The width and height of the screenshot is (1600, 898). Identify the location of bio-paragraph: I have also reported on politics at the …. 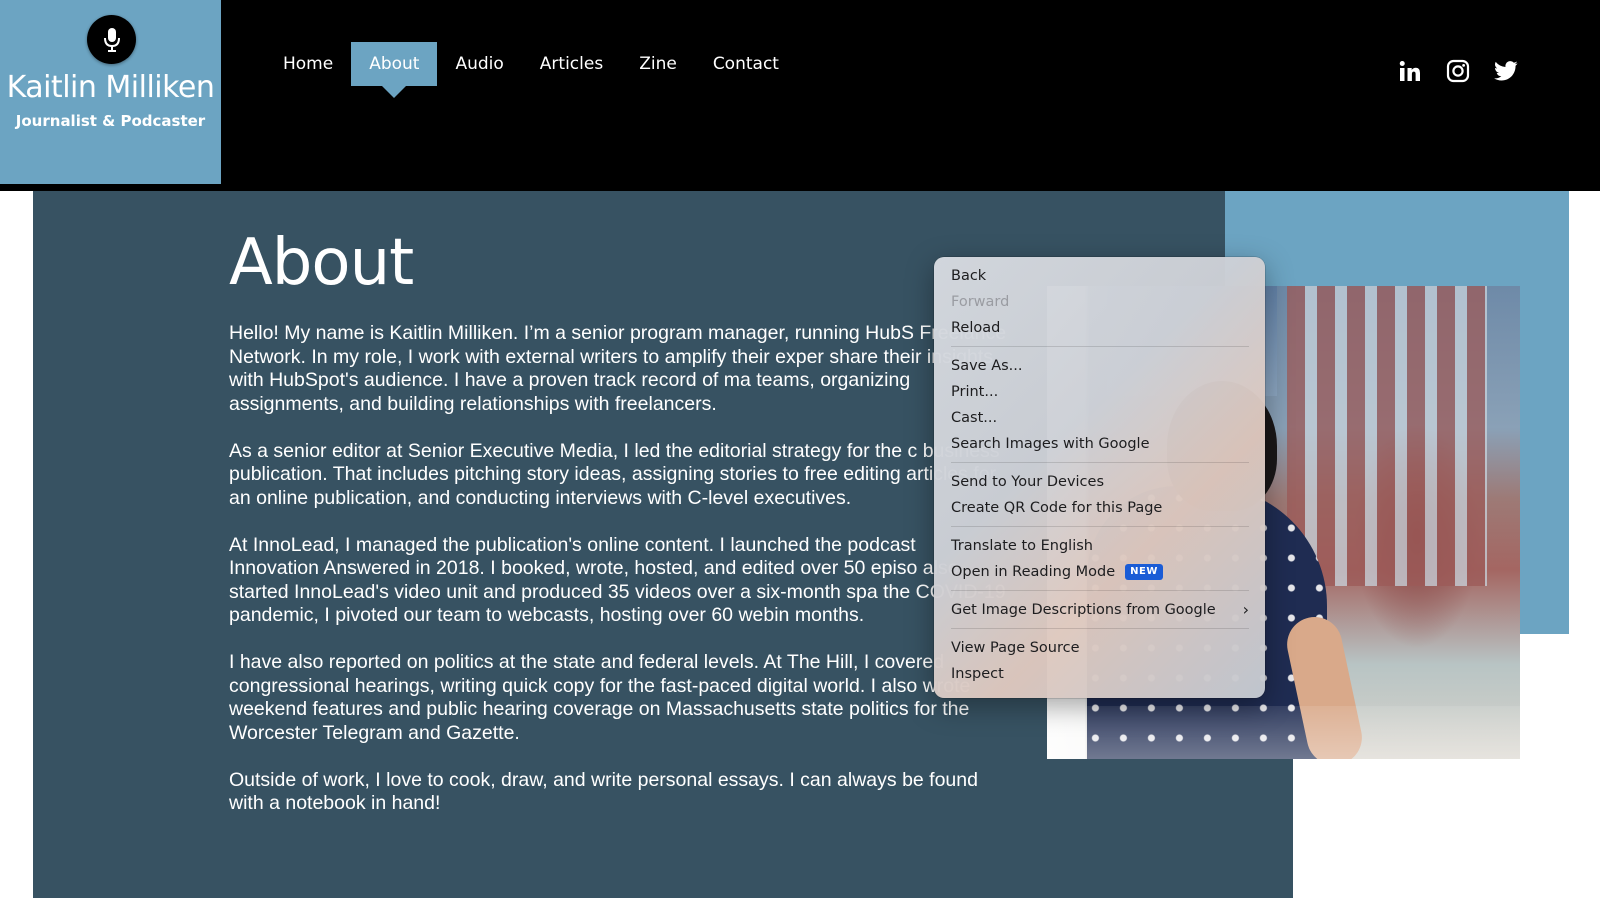
(600, 697).